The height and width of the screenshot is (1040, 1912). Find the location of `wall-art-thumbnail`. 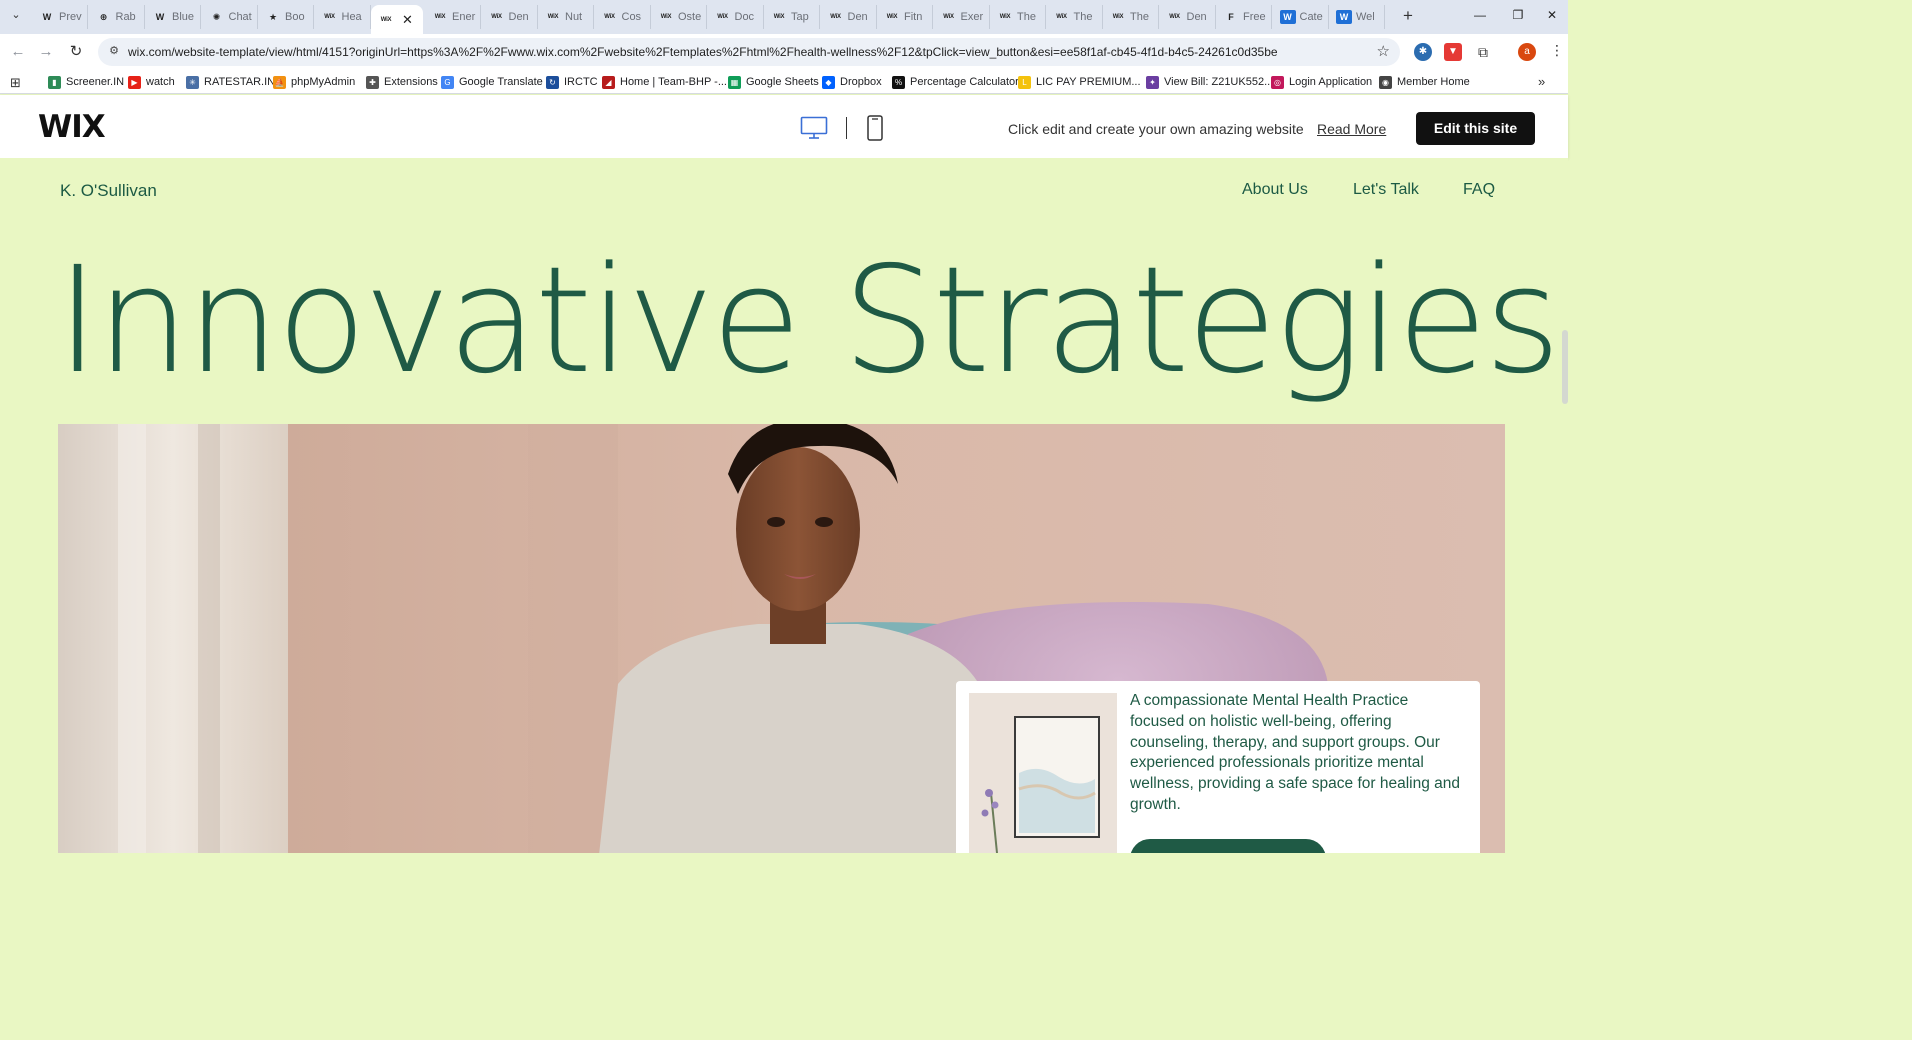

wall-art-thumbnail is located at coordinates (1043, 773).